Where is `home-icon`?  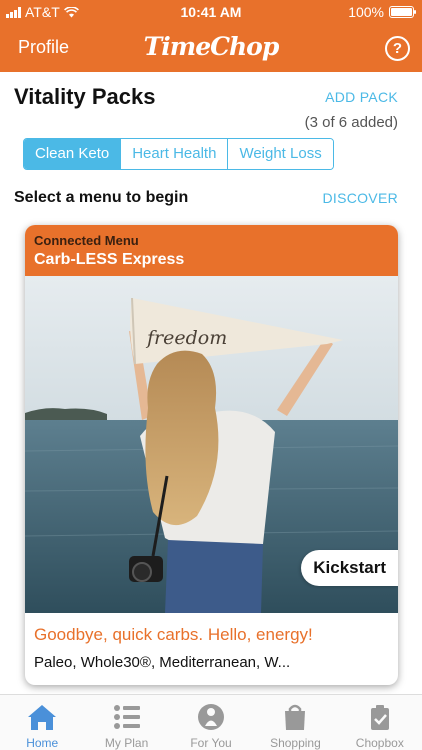
home-icon is located at coordinates (42, 717).